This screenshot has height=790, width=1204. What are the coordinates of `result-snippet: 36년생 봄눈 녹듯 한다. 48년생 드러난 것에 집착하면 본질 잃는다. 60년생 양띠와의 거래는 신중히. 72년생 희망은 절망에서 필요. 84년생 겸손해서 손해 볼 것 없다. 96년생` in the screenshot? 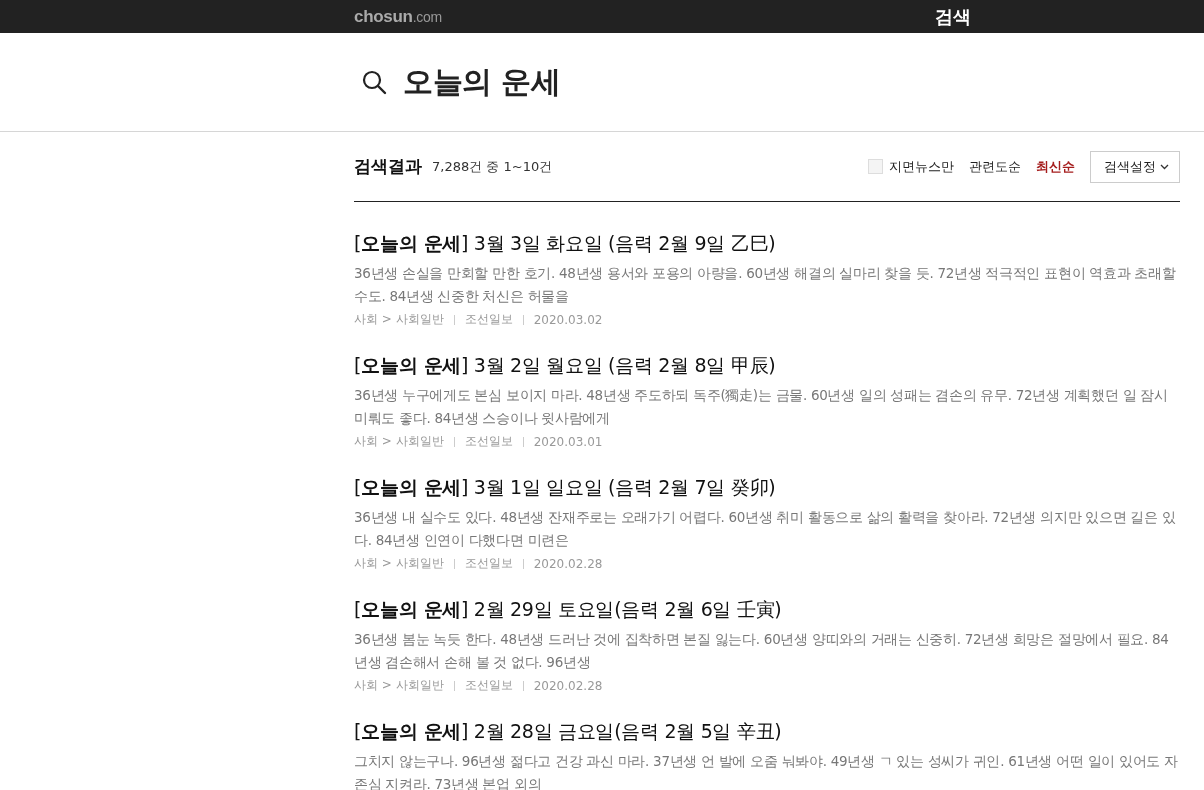 It's located at (762, 651).